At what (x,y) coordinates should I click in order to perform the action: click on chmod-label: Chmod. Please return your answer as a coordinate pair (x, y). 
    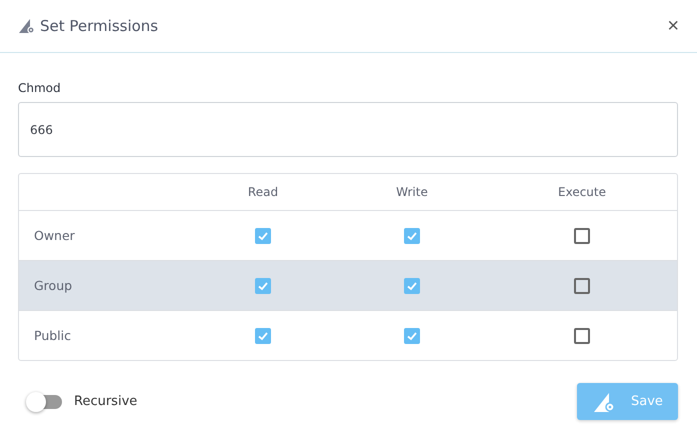
    Looking at the image, I should click on (40, 88).